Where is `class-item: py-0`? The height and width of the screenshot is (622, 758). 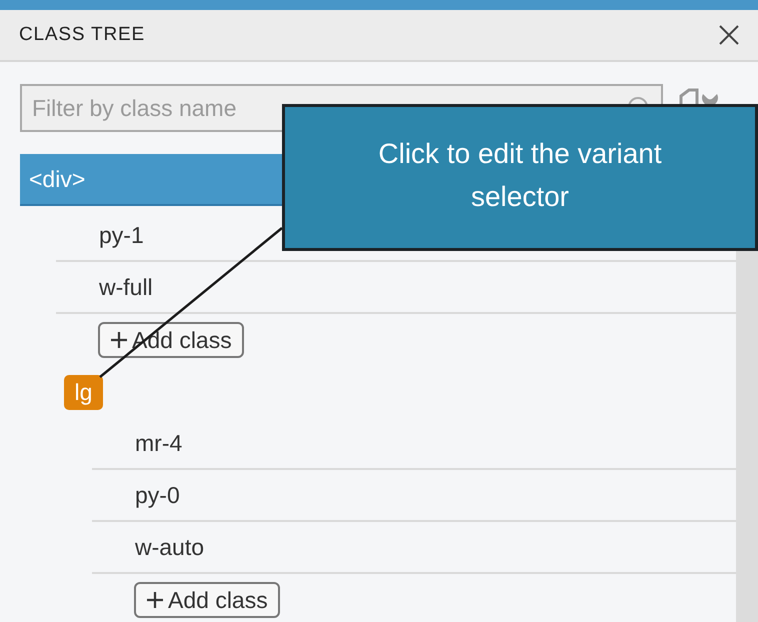 class-item: py-0 is located at coordinates (414, 496).